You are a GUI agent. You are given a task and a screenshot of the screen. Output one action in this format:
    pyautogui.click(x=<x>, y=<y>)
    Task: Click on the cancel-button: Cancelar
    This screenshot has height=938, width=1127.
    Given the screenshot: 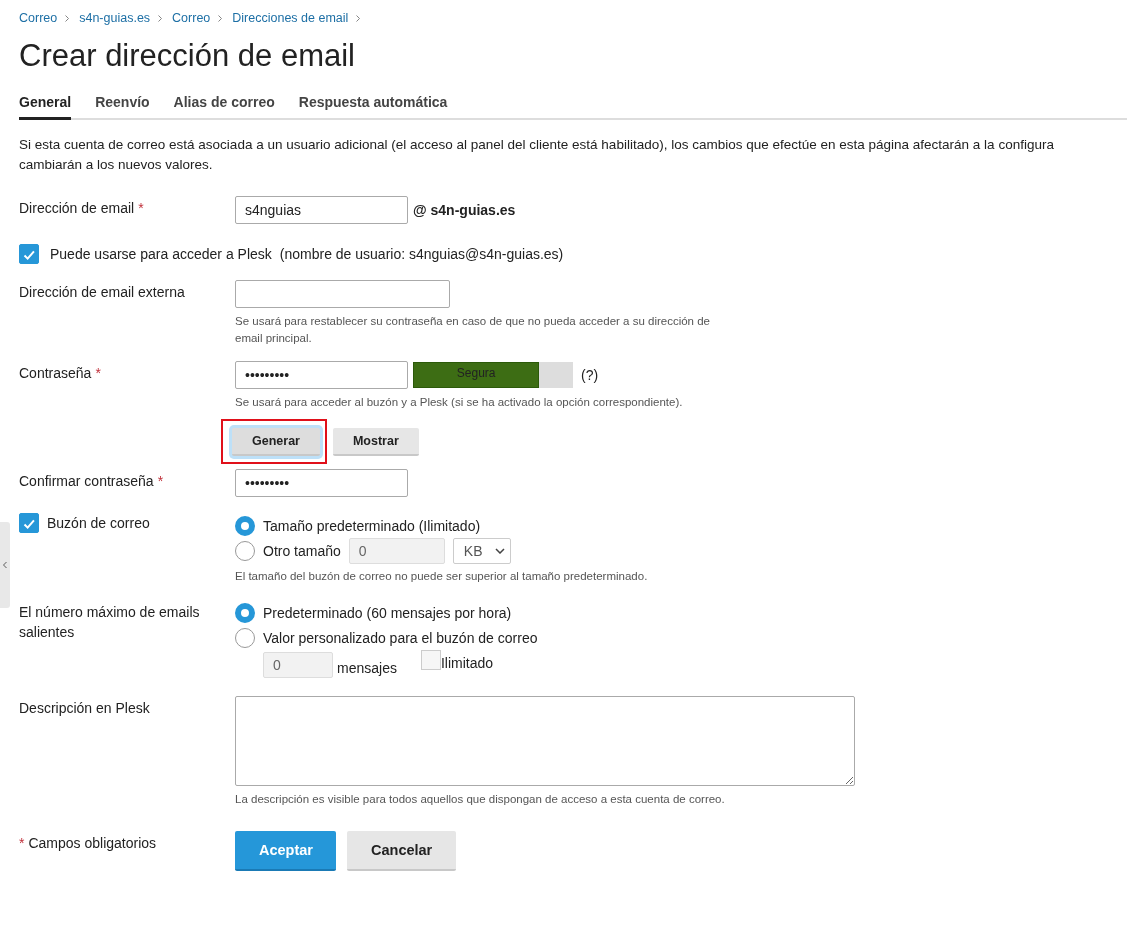 What is the action you would take?
    pyautogui.click(x=402, y=851)
    